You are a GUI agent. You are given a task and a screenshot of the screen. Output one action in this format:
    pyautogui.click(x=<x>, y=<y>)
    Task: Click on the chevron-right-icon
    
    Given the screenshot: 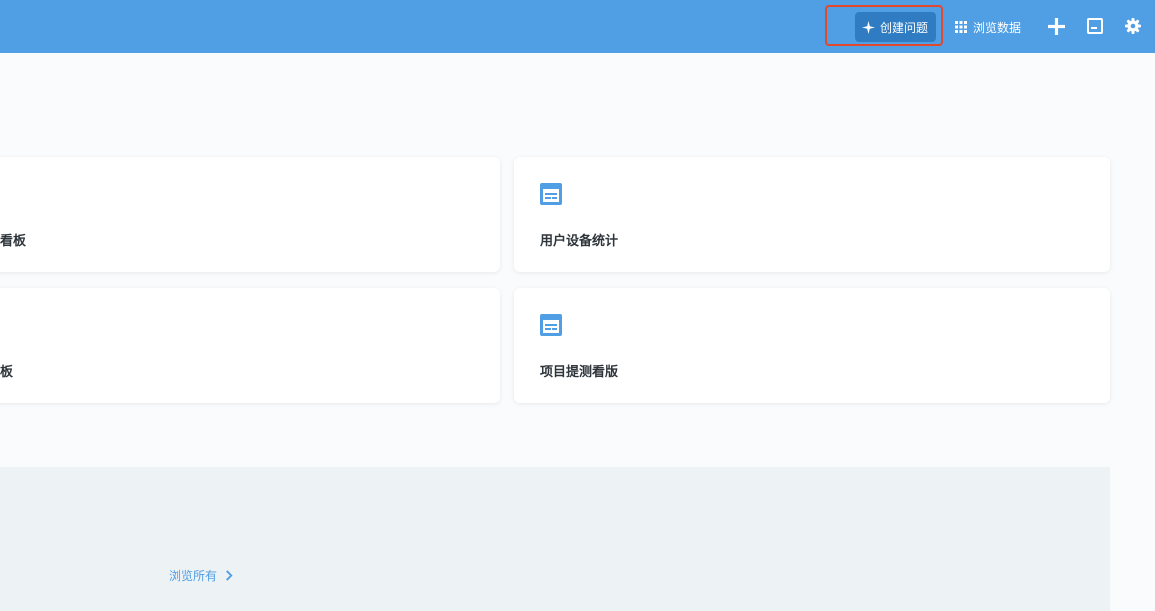 What is the action you would take?
    pyautogui.click(x=229, y=575)
    